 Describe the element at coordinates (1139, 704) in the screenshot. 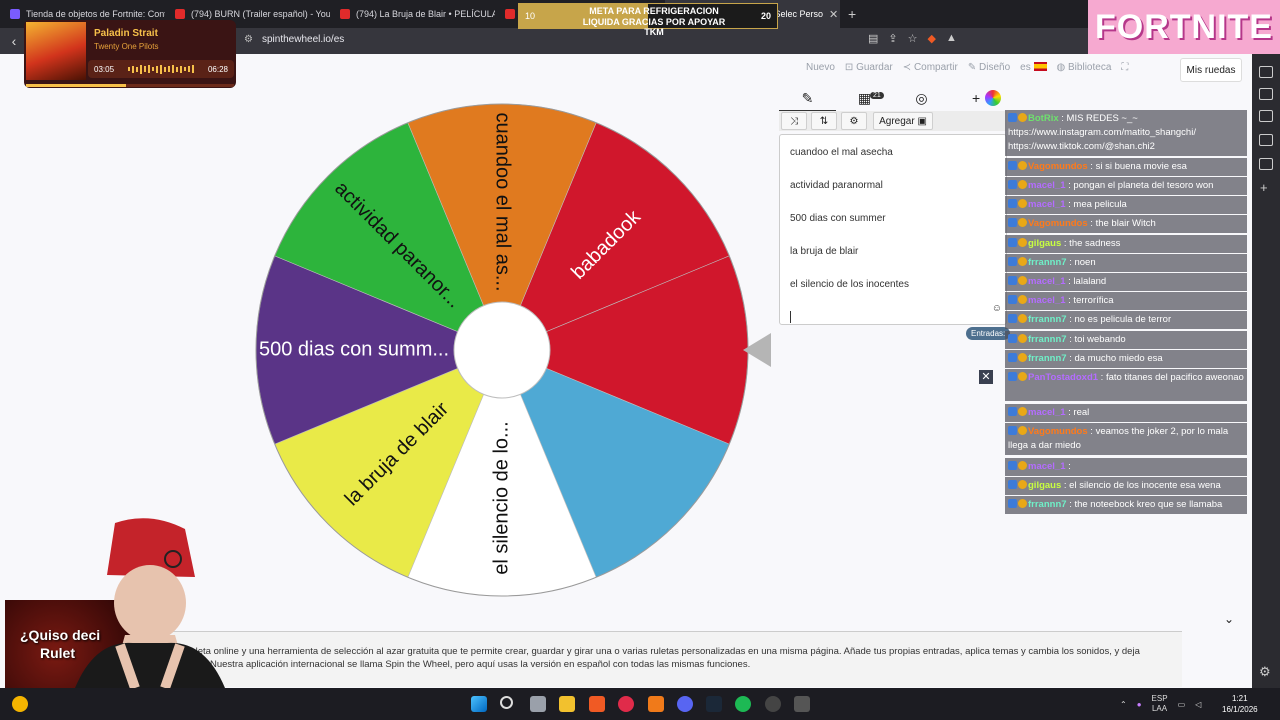

I see `microphone-icon: ●` at that location.